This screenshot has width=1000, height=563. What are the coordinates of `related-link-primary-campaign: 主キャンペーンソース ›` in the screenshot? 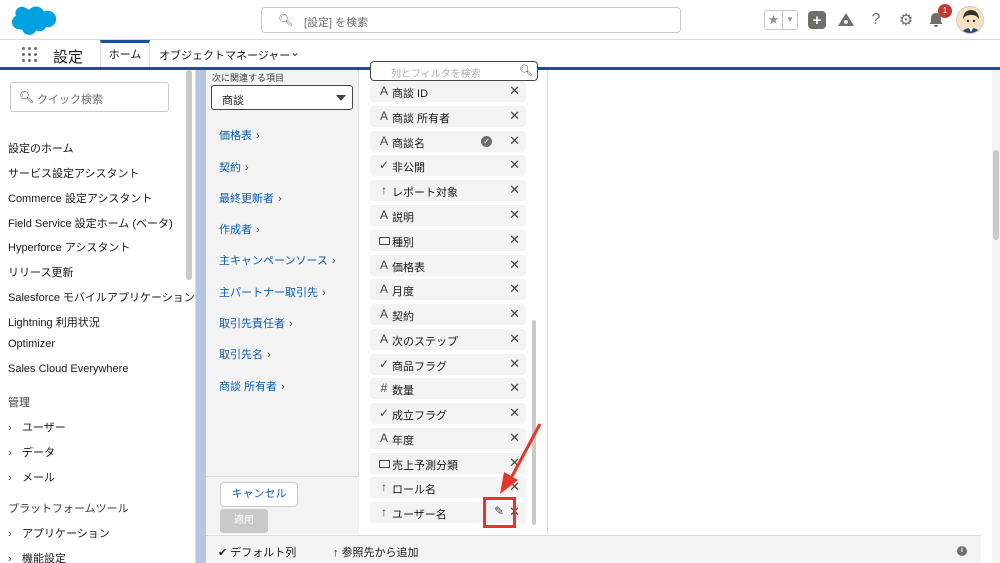 It's located at (277, 260).